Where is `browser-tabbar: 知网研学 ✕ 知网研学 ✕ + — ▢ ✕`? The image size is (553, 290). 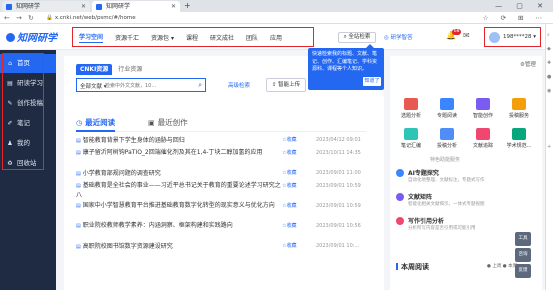 browser-tabbar: 知网研学 ✕ 知网研学 ✕ + — ▢ ✕ is located at coordinates (276, 6).